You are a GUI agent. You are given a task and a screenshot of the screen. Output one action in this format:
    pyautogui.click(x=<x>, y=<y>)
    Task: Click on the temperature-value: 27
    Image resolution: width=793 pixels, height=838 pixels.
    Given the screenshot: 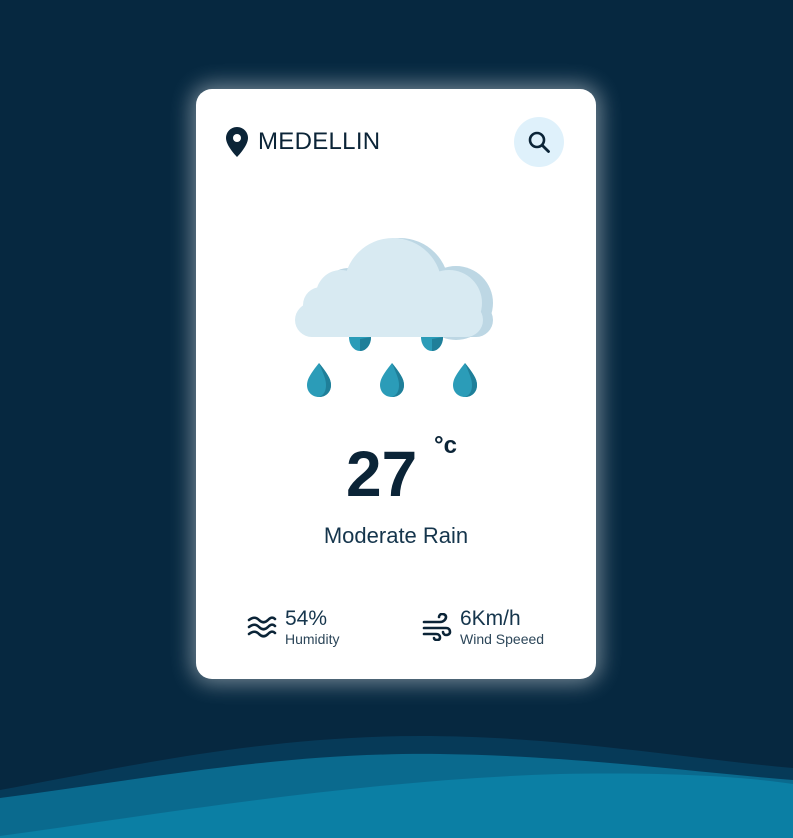 What is the action you would take?
    pyautogui.click(x=382, y=474)
    